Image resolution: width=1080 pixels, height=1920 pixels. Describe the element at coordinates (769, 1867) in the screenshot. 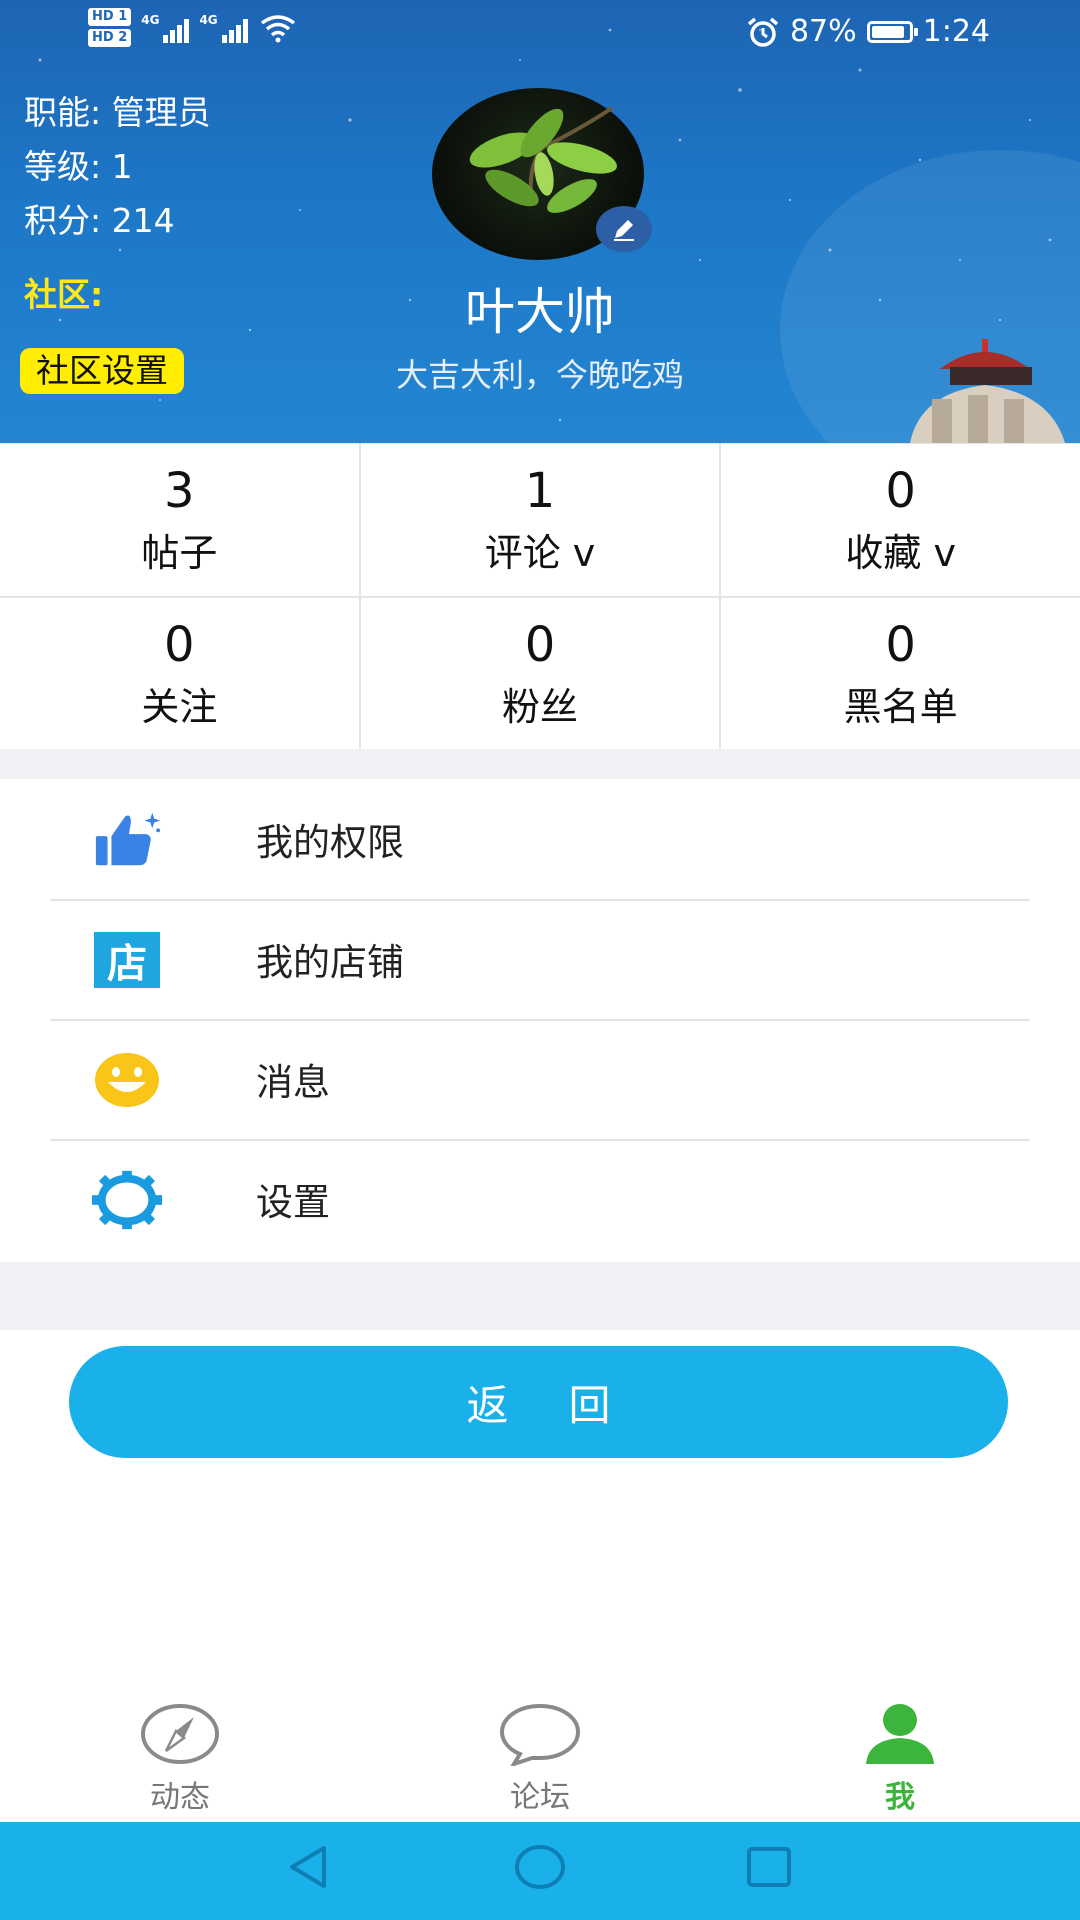

I see `recents-square-icon` at that location.